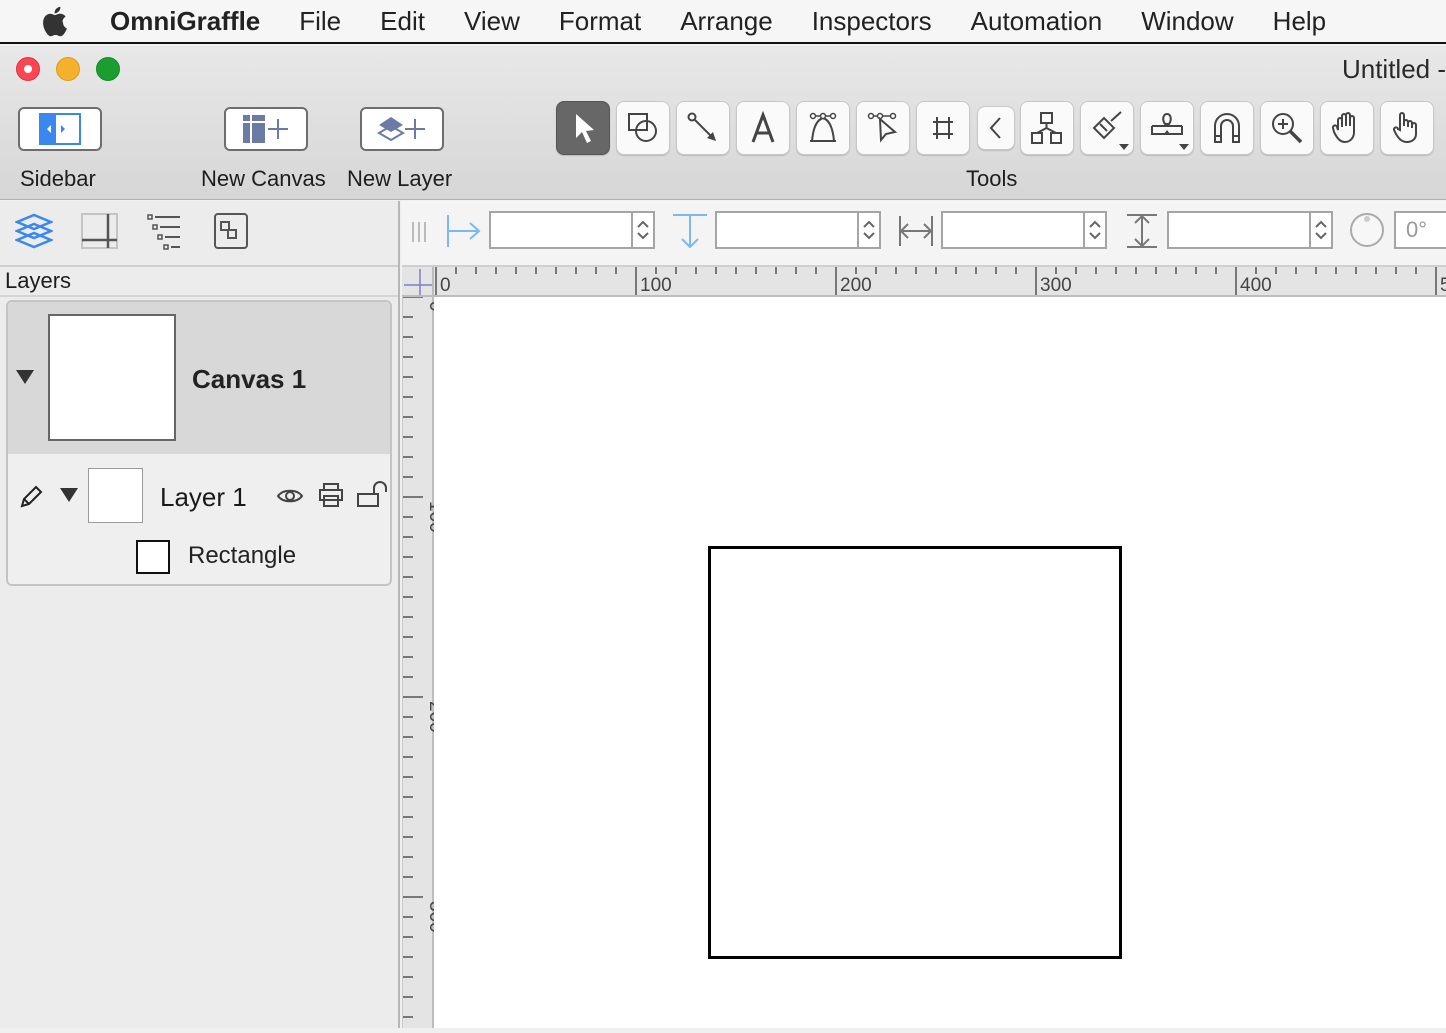 The width and height of the screenshot is (1446, 1033). What do you see at coordinates (60, 129) in the screenshot?
I see `sidebar-toggle-button` at bounding box center [60, 129].